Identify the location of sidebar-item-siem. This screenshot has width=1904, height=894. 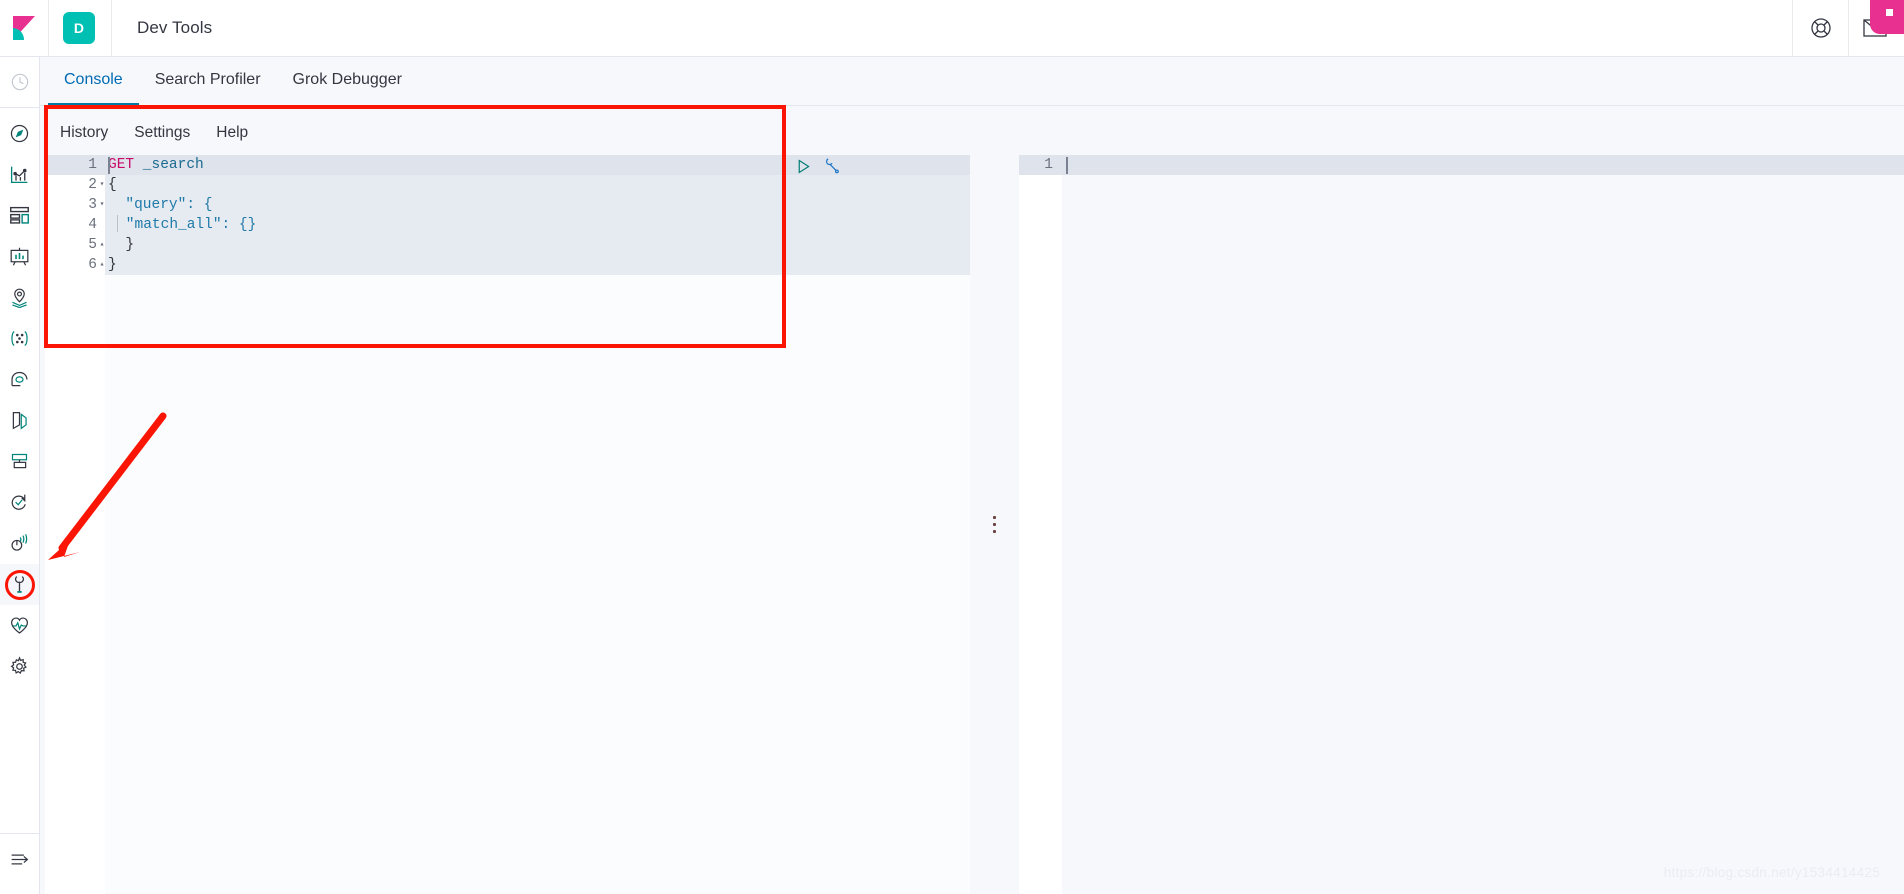
(19, 543).